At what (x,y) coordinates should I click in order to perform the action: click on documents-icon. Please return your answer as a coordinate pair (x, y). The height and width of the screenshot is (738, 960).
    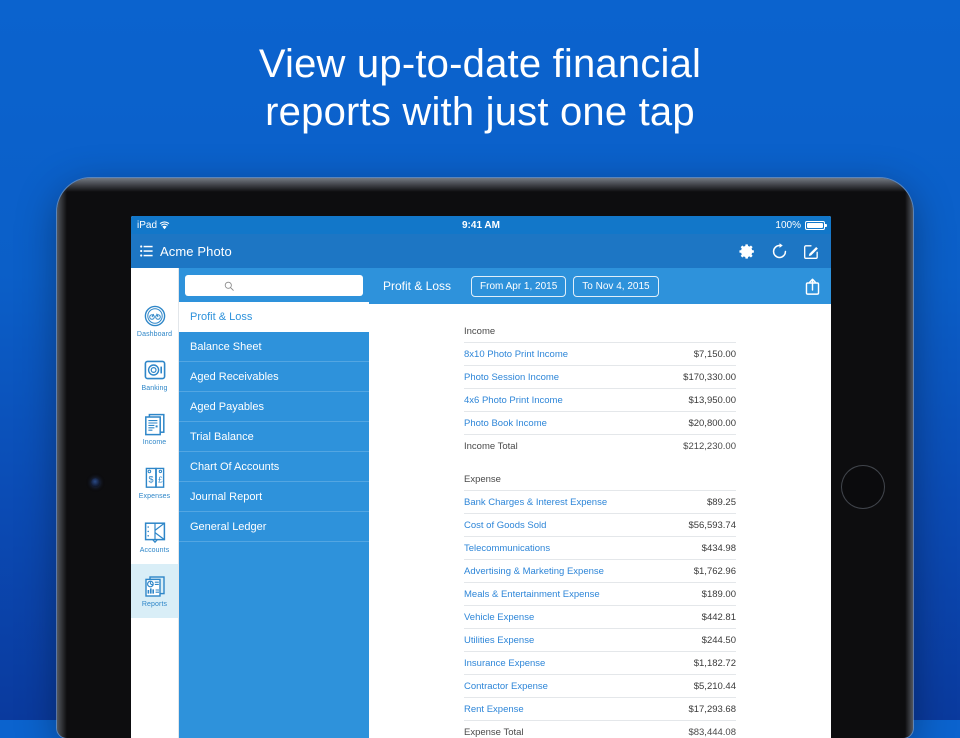
    Looking at the image, I should click on (154, 424).